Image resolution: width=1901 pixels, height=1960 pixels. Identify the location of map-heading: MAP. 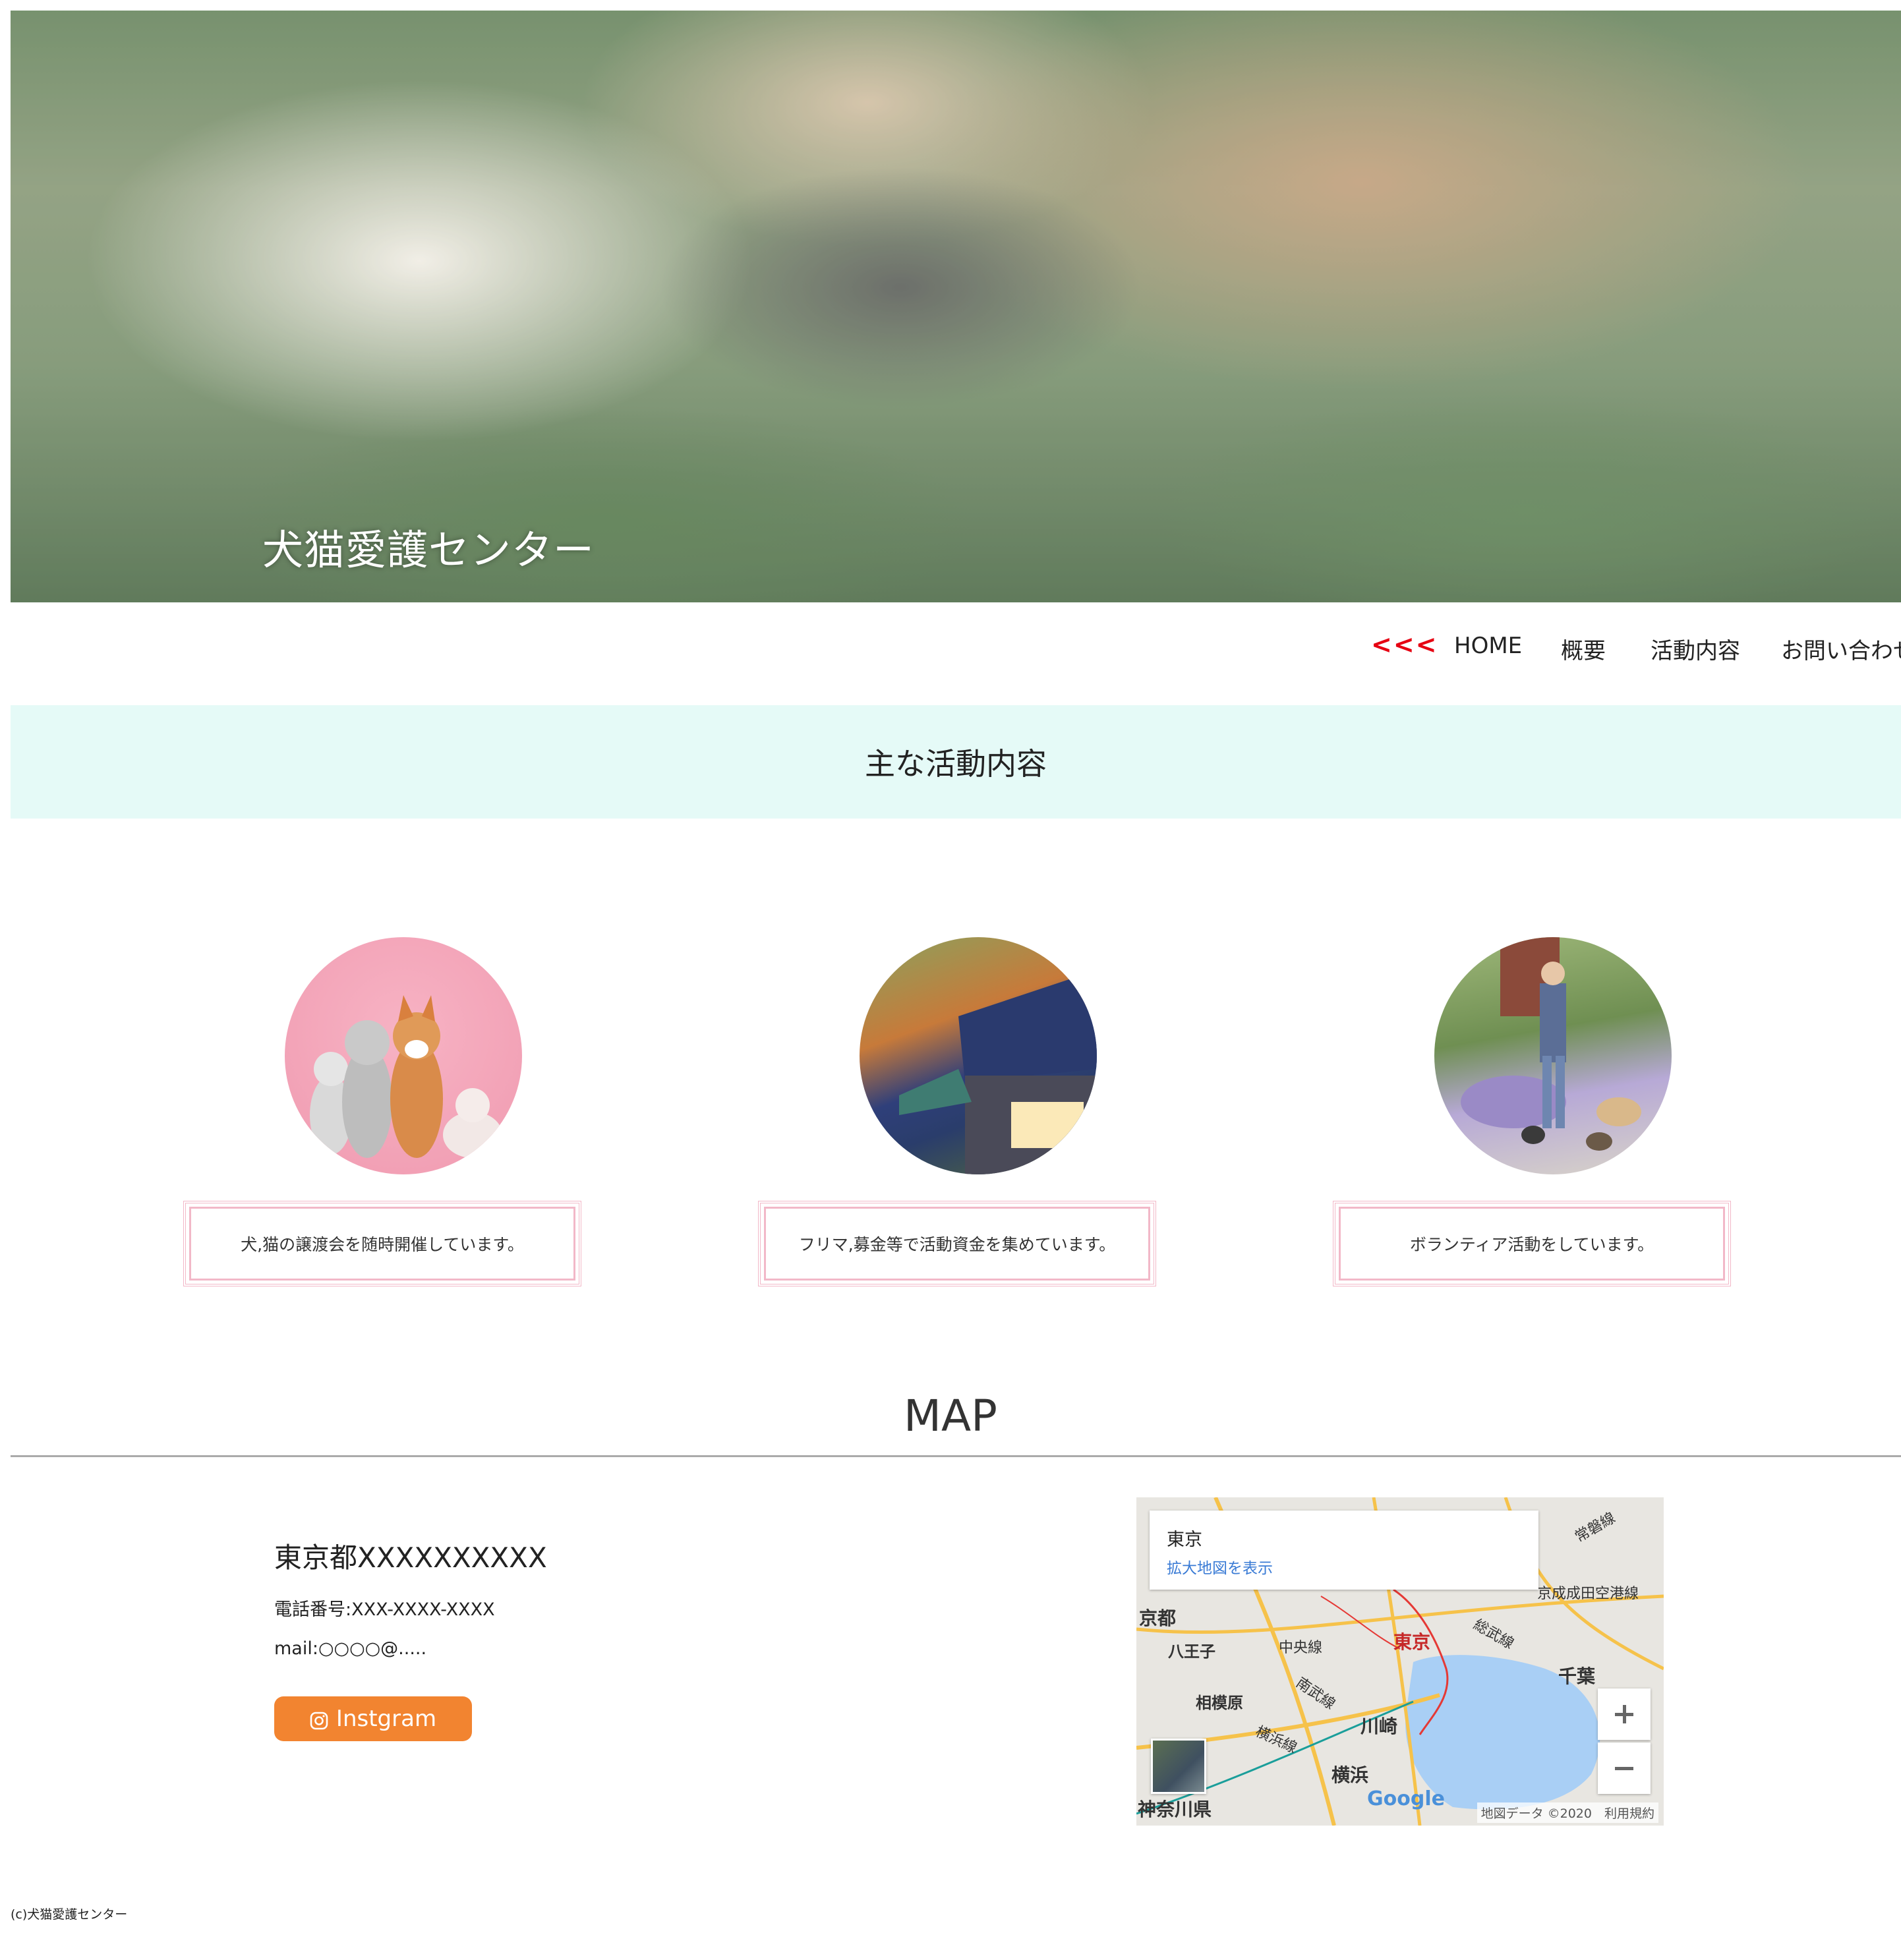
(951, 1416).